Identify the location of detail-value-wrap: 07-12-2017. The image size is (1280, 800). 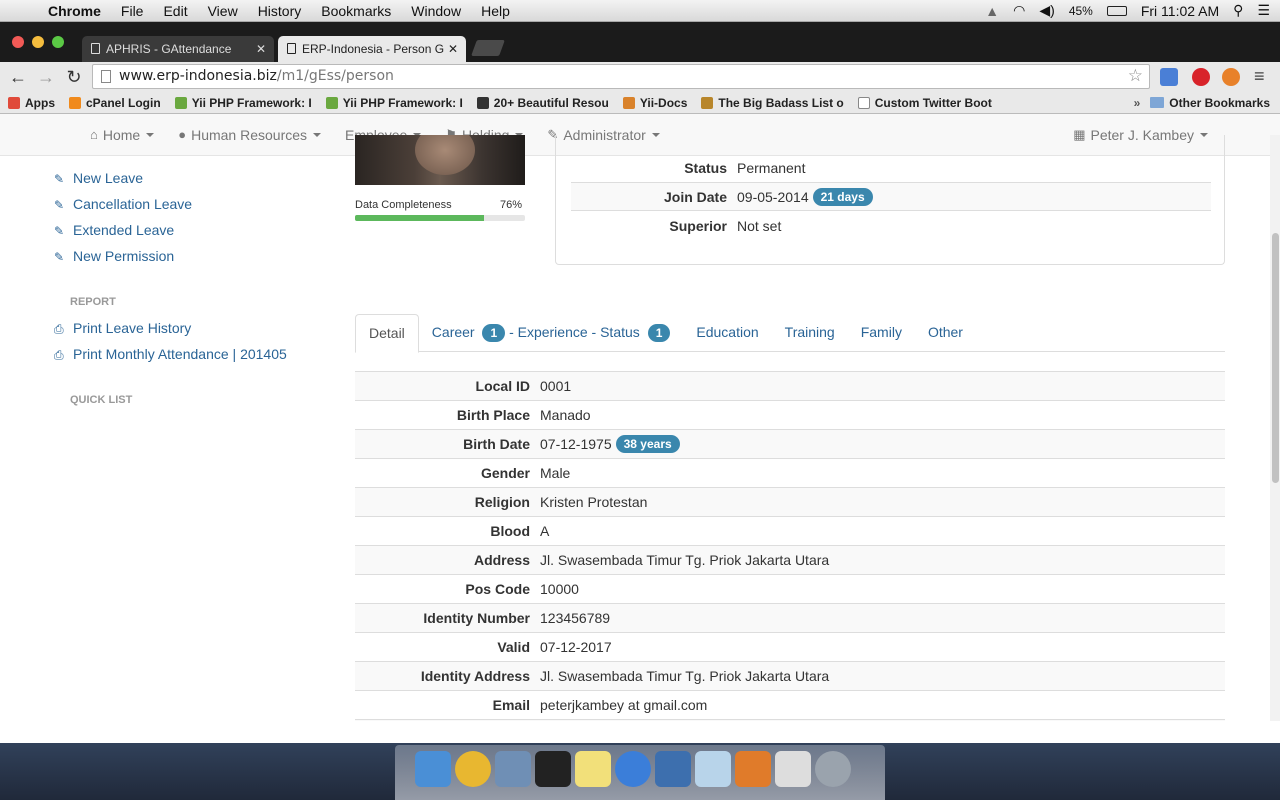
(576, 647).